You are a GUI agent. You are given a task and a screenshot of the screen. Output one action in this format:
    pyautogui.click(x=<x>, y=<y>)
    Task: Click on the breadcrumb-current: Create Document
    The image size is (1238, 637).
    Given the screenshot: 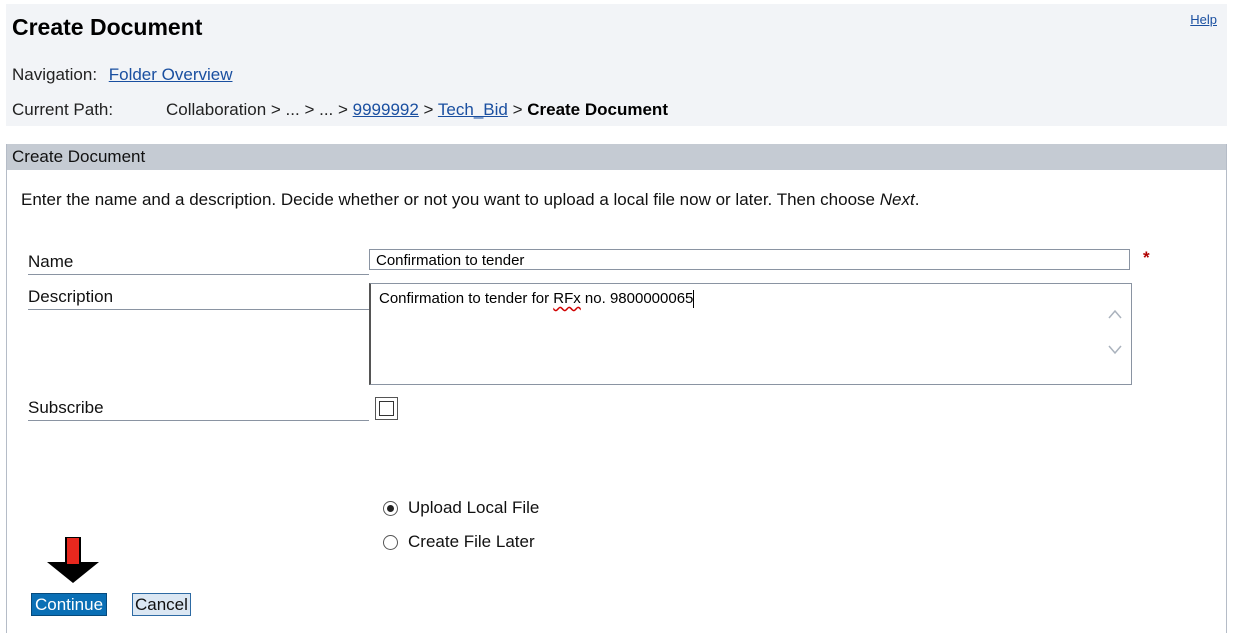 What is the action you would take?
    pyautogui.click(x=597, y=109)
    